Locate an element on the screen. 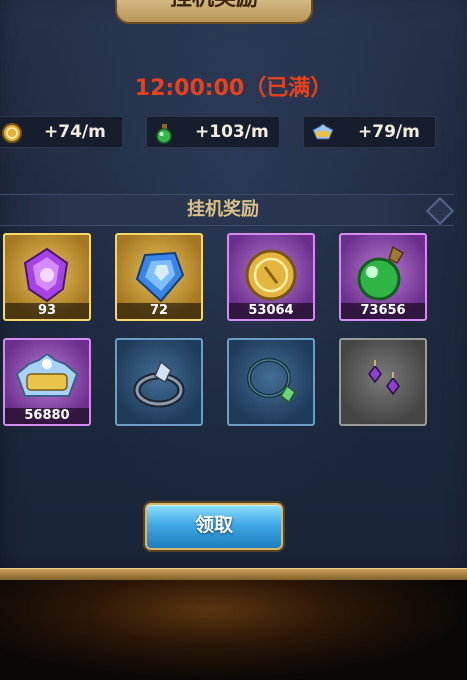 This screenshot has height=680, width=467. rate-gold-value: +74/m is located at coordinates (75, 132).